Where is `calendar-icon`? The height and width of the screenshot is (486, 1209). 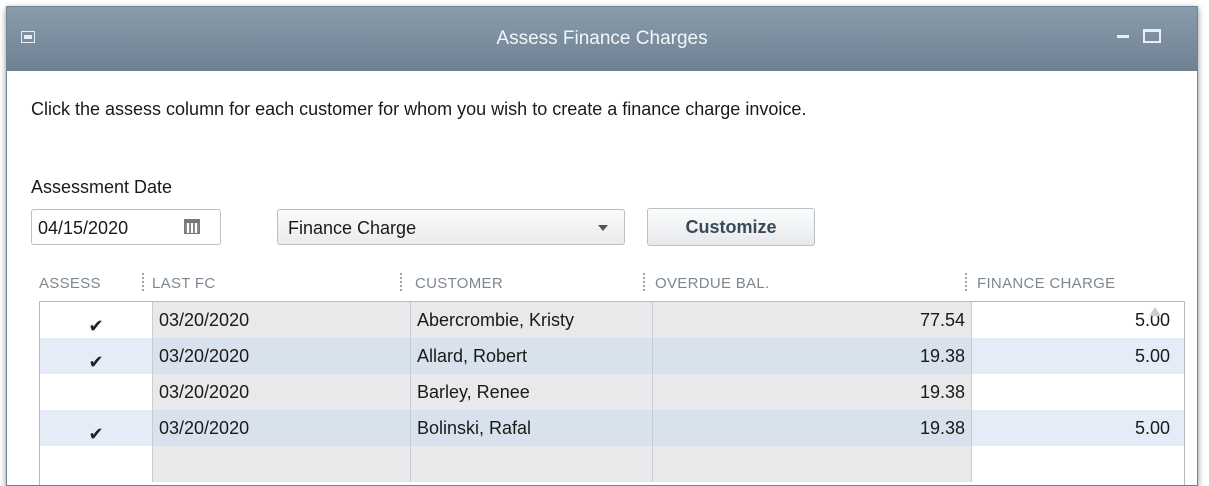
calendar-icon is located at coordinates (192, 226).